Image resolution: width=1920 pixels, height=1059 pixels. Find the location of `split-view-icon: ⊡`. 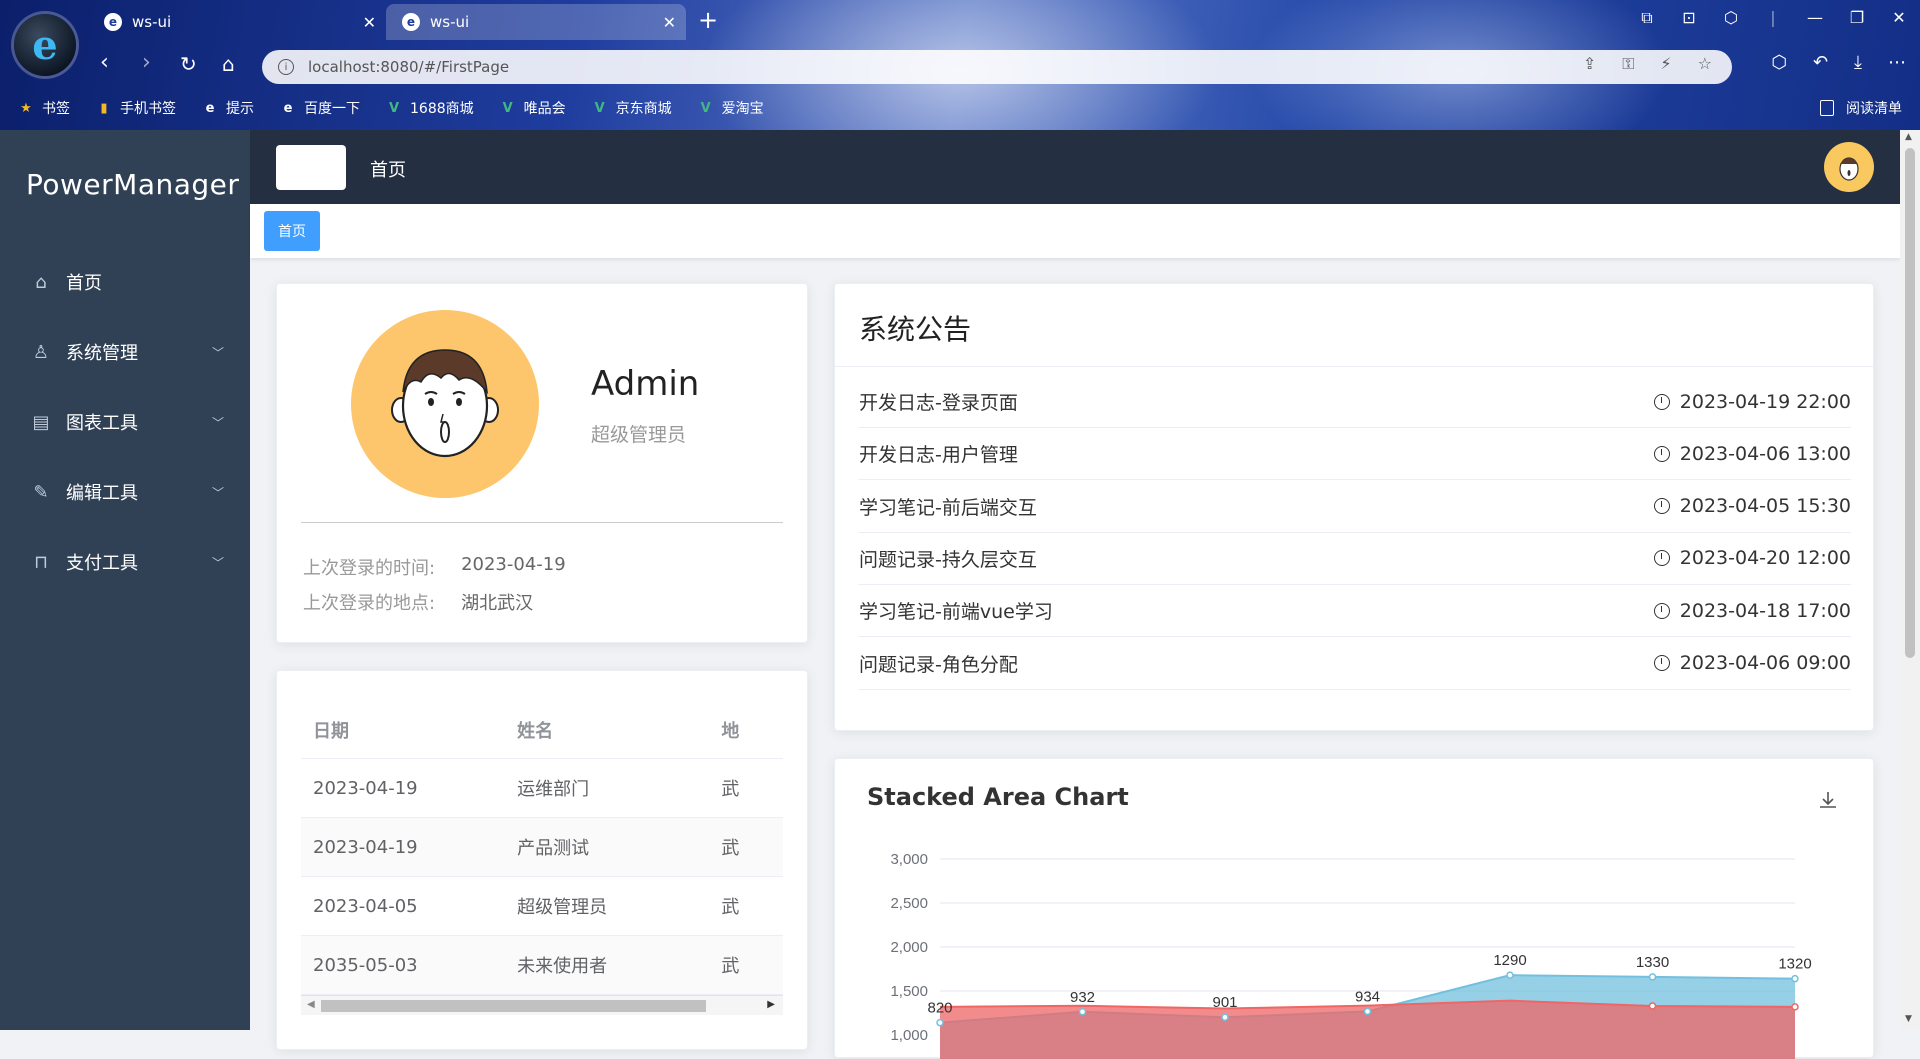

split-view-icon: ⊡ is located at coordinates (1689, 18).